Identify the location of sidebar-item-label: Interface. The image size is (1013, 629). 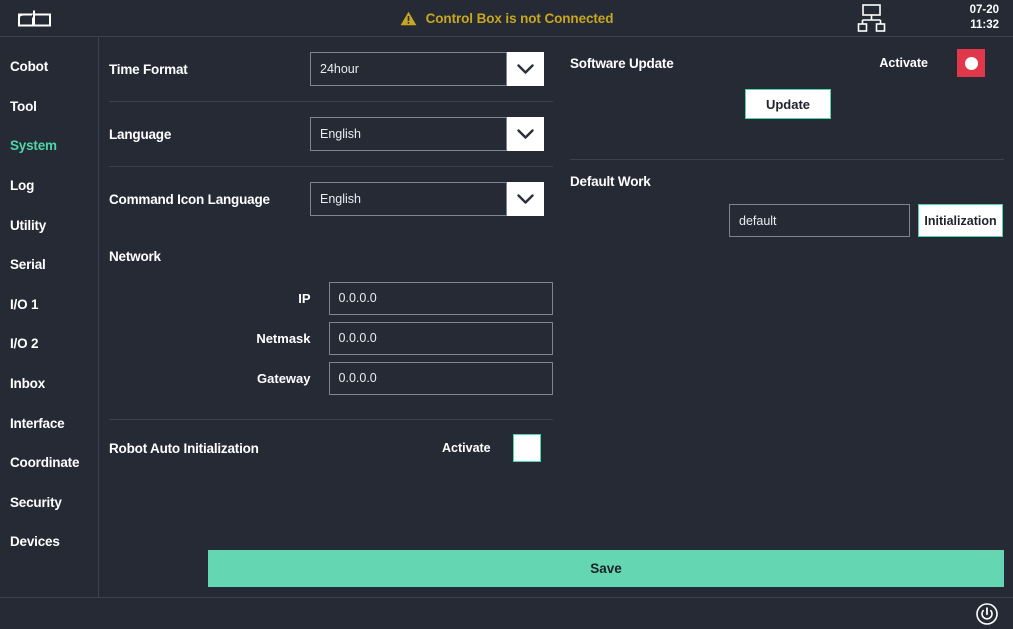
(37, 423).